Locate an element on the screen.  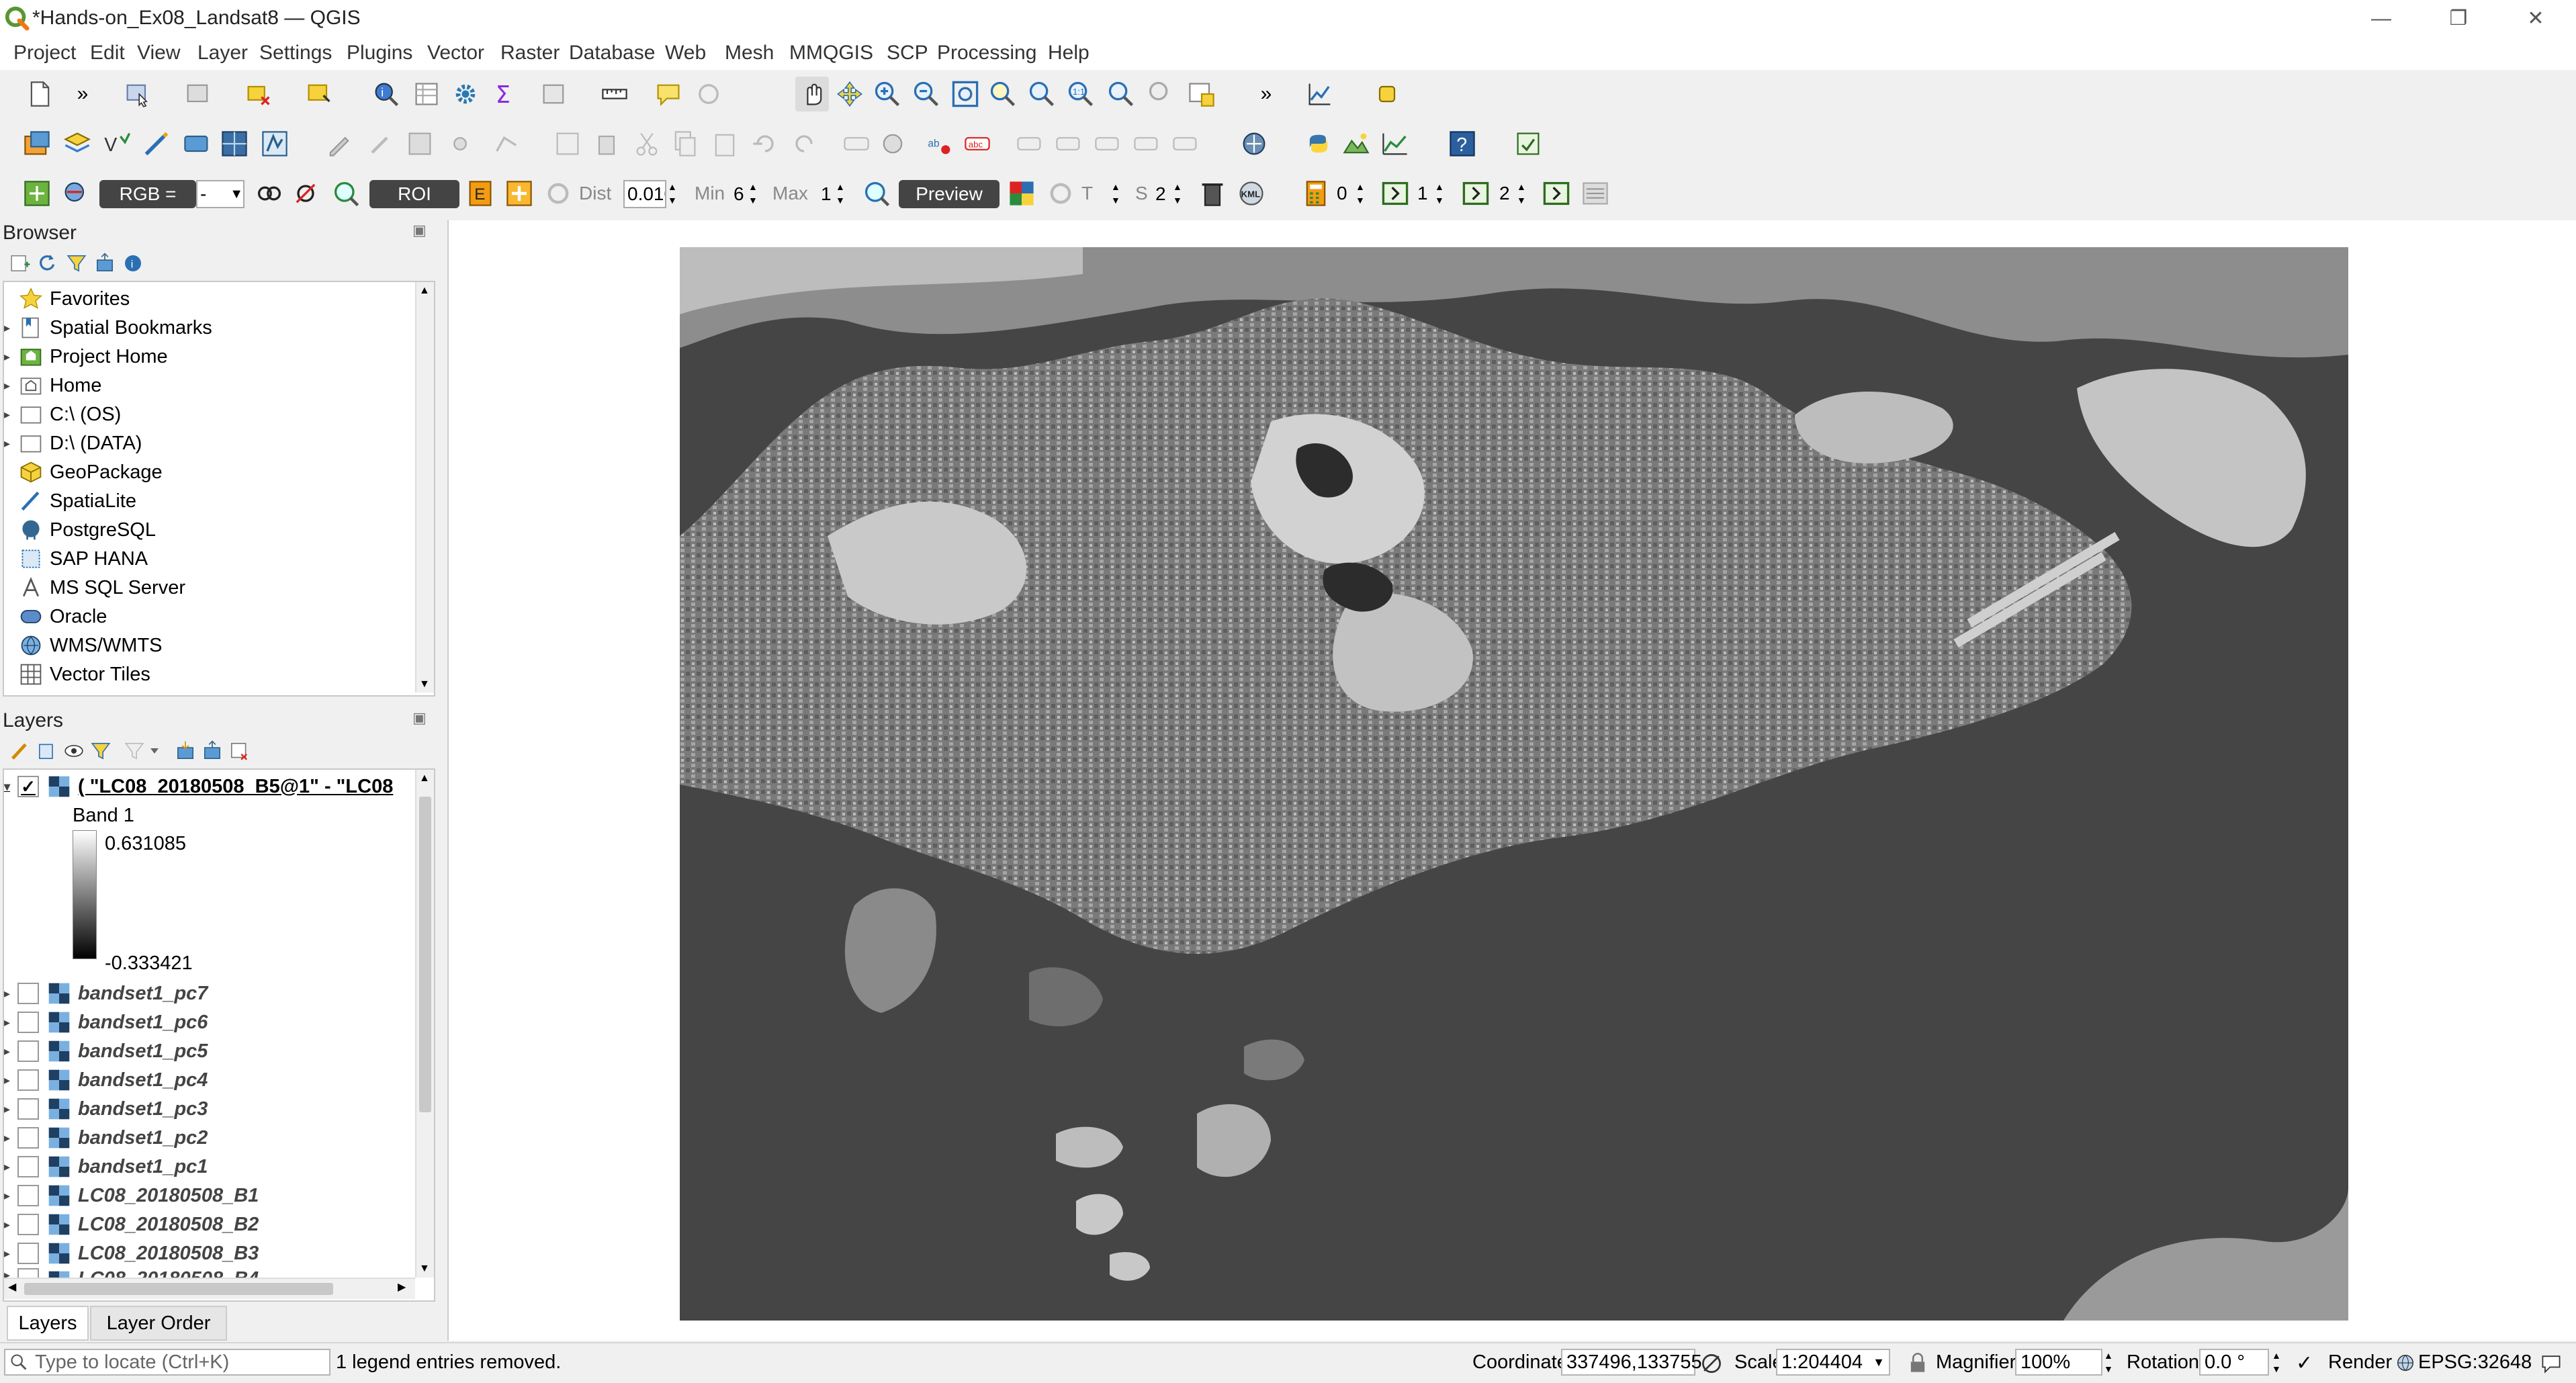
zoom-out-icon is located at coordinates (926, 94).